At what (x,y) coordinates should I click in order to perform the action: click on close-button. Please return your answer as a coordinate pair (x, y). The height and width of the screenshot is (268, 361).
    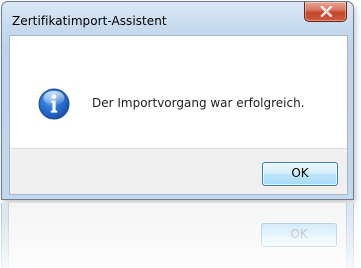
    Looking at the image, I should click on (325, 12).